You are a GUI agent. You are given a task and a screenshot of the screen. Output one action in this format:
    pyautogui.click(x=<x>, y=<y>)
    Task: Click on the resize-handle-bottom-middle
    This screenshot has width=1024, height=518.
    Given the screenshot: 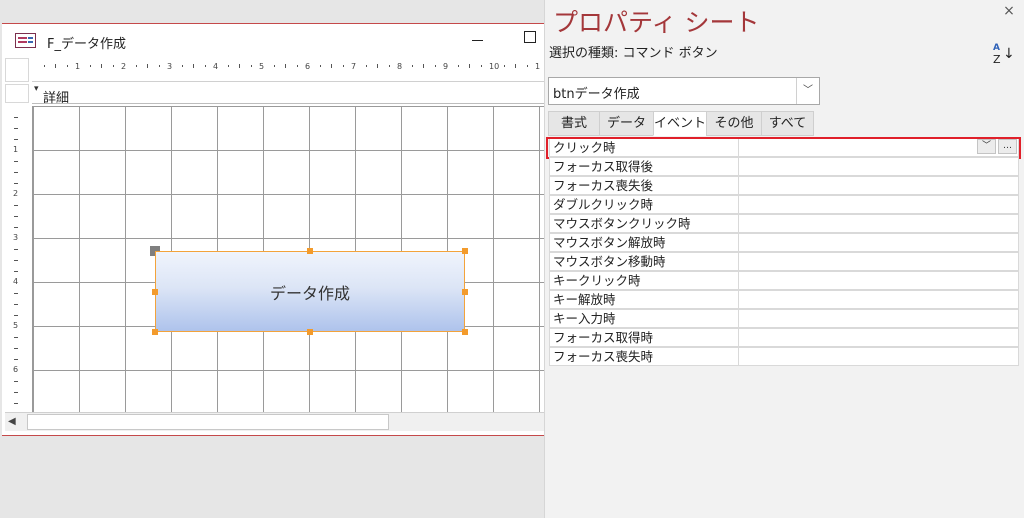 What is the action you would take?
    pyautogui.click(x=310, y=332)
    